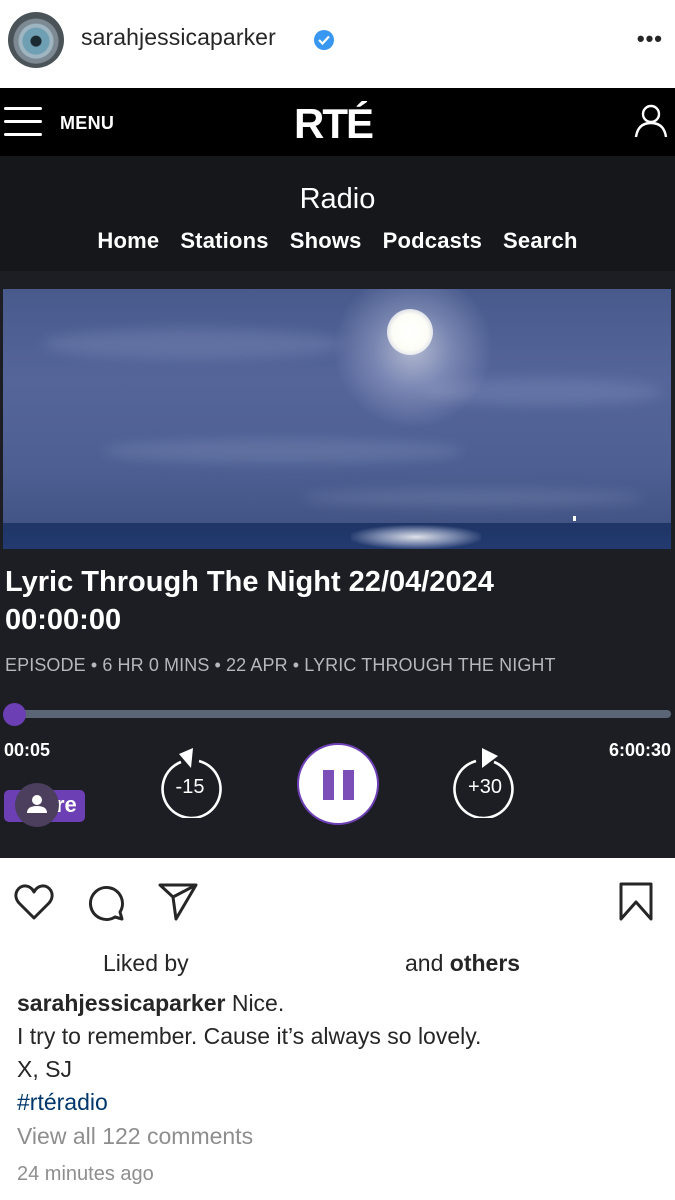 This screenshot has height=1200, width=675. I want to click on hamburger-menu-icon, so click(23, 121).